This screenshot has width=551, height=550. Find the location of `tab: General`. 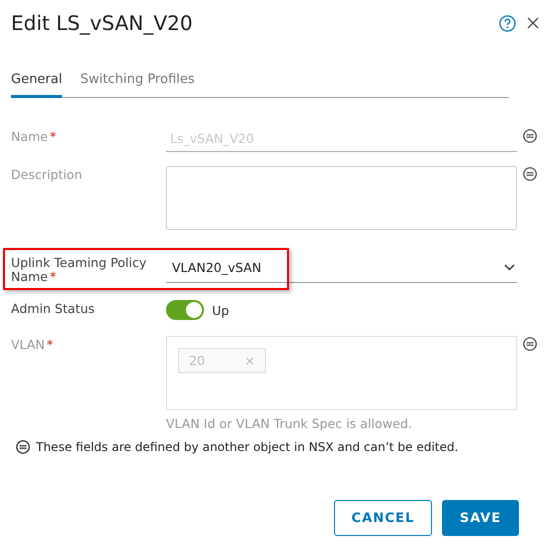

tab: General is located at coordinates (36, 85).